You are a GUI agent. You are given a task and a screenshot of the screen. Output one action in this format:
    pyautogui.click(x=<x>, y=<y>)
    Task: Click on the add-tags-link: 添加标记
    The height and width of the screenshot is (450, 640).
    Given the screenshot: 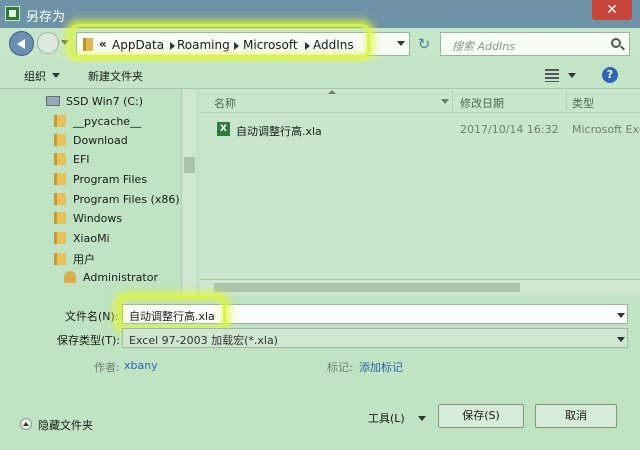 What is the action you would take?
    pyautogui.click(x=381, y=367)
    